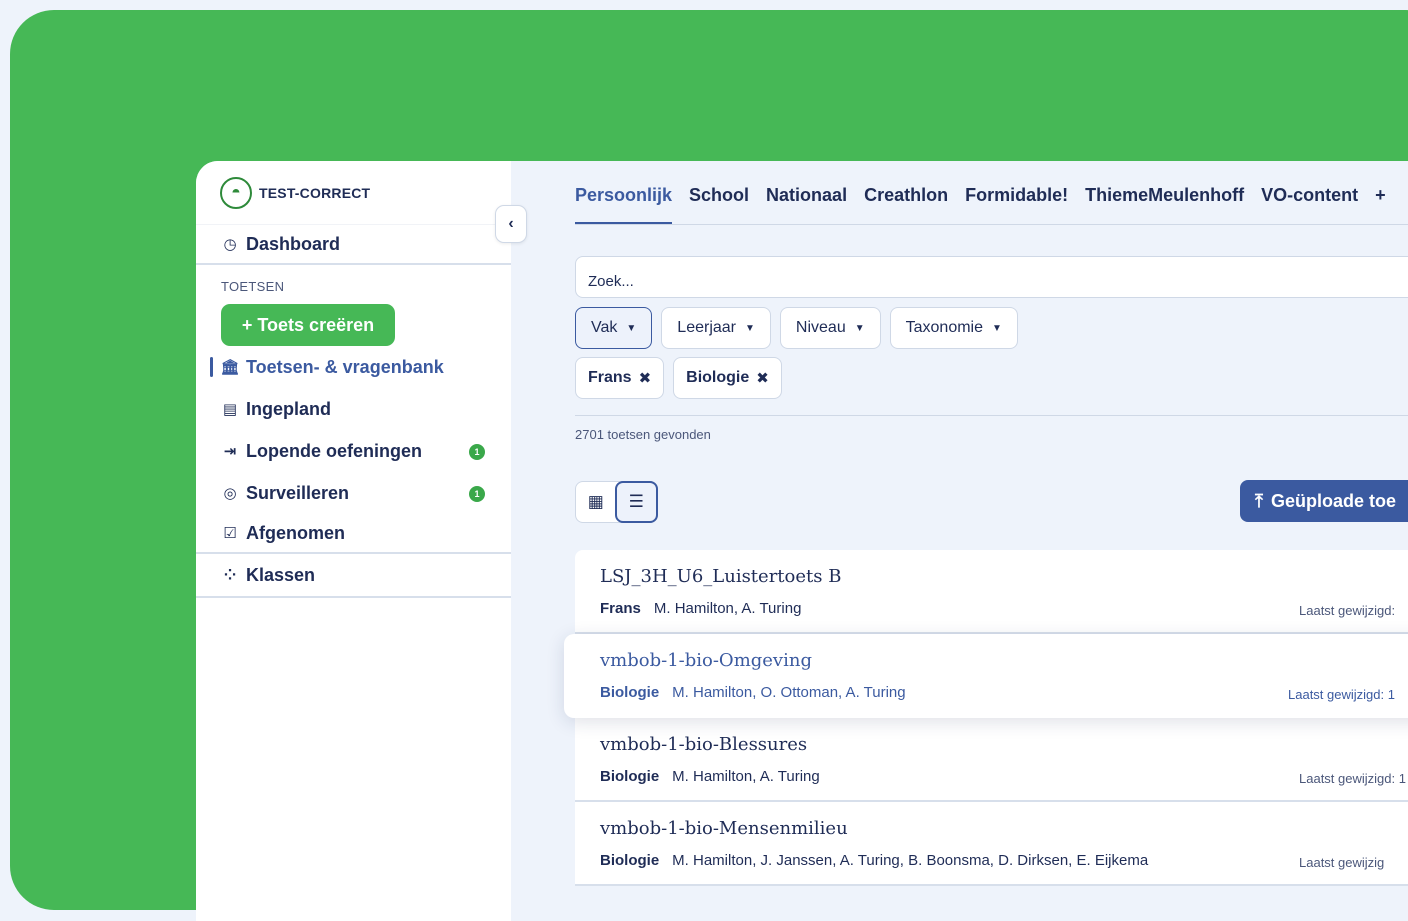 The width and height of the screenshot is (1408, 921). Describe the element at coordinates (298, 492) in the screenshot. I see `sidebar-item-label: Surveilleren` at that location.